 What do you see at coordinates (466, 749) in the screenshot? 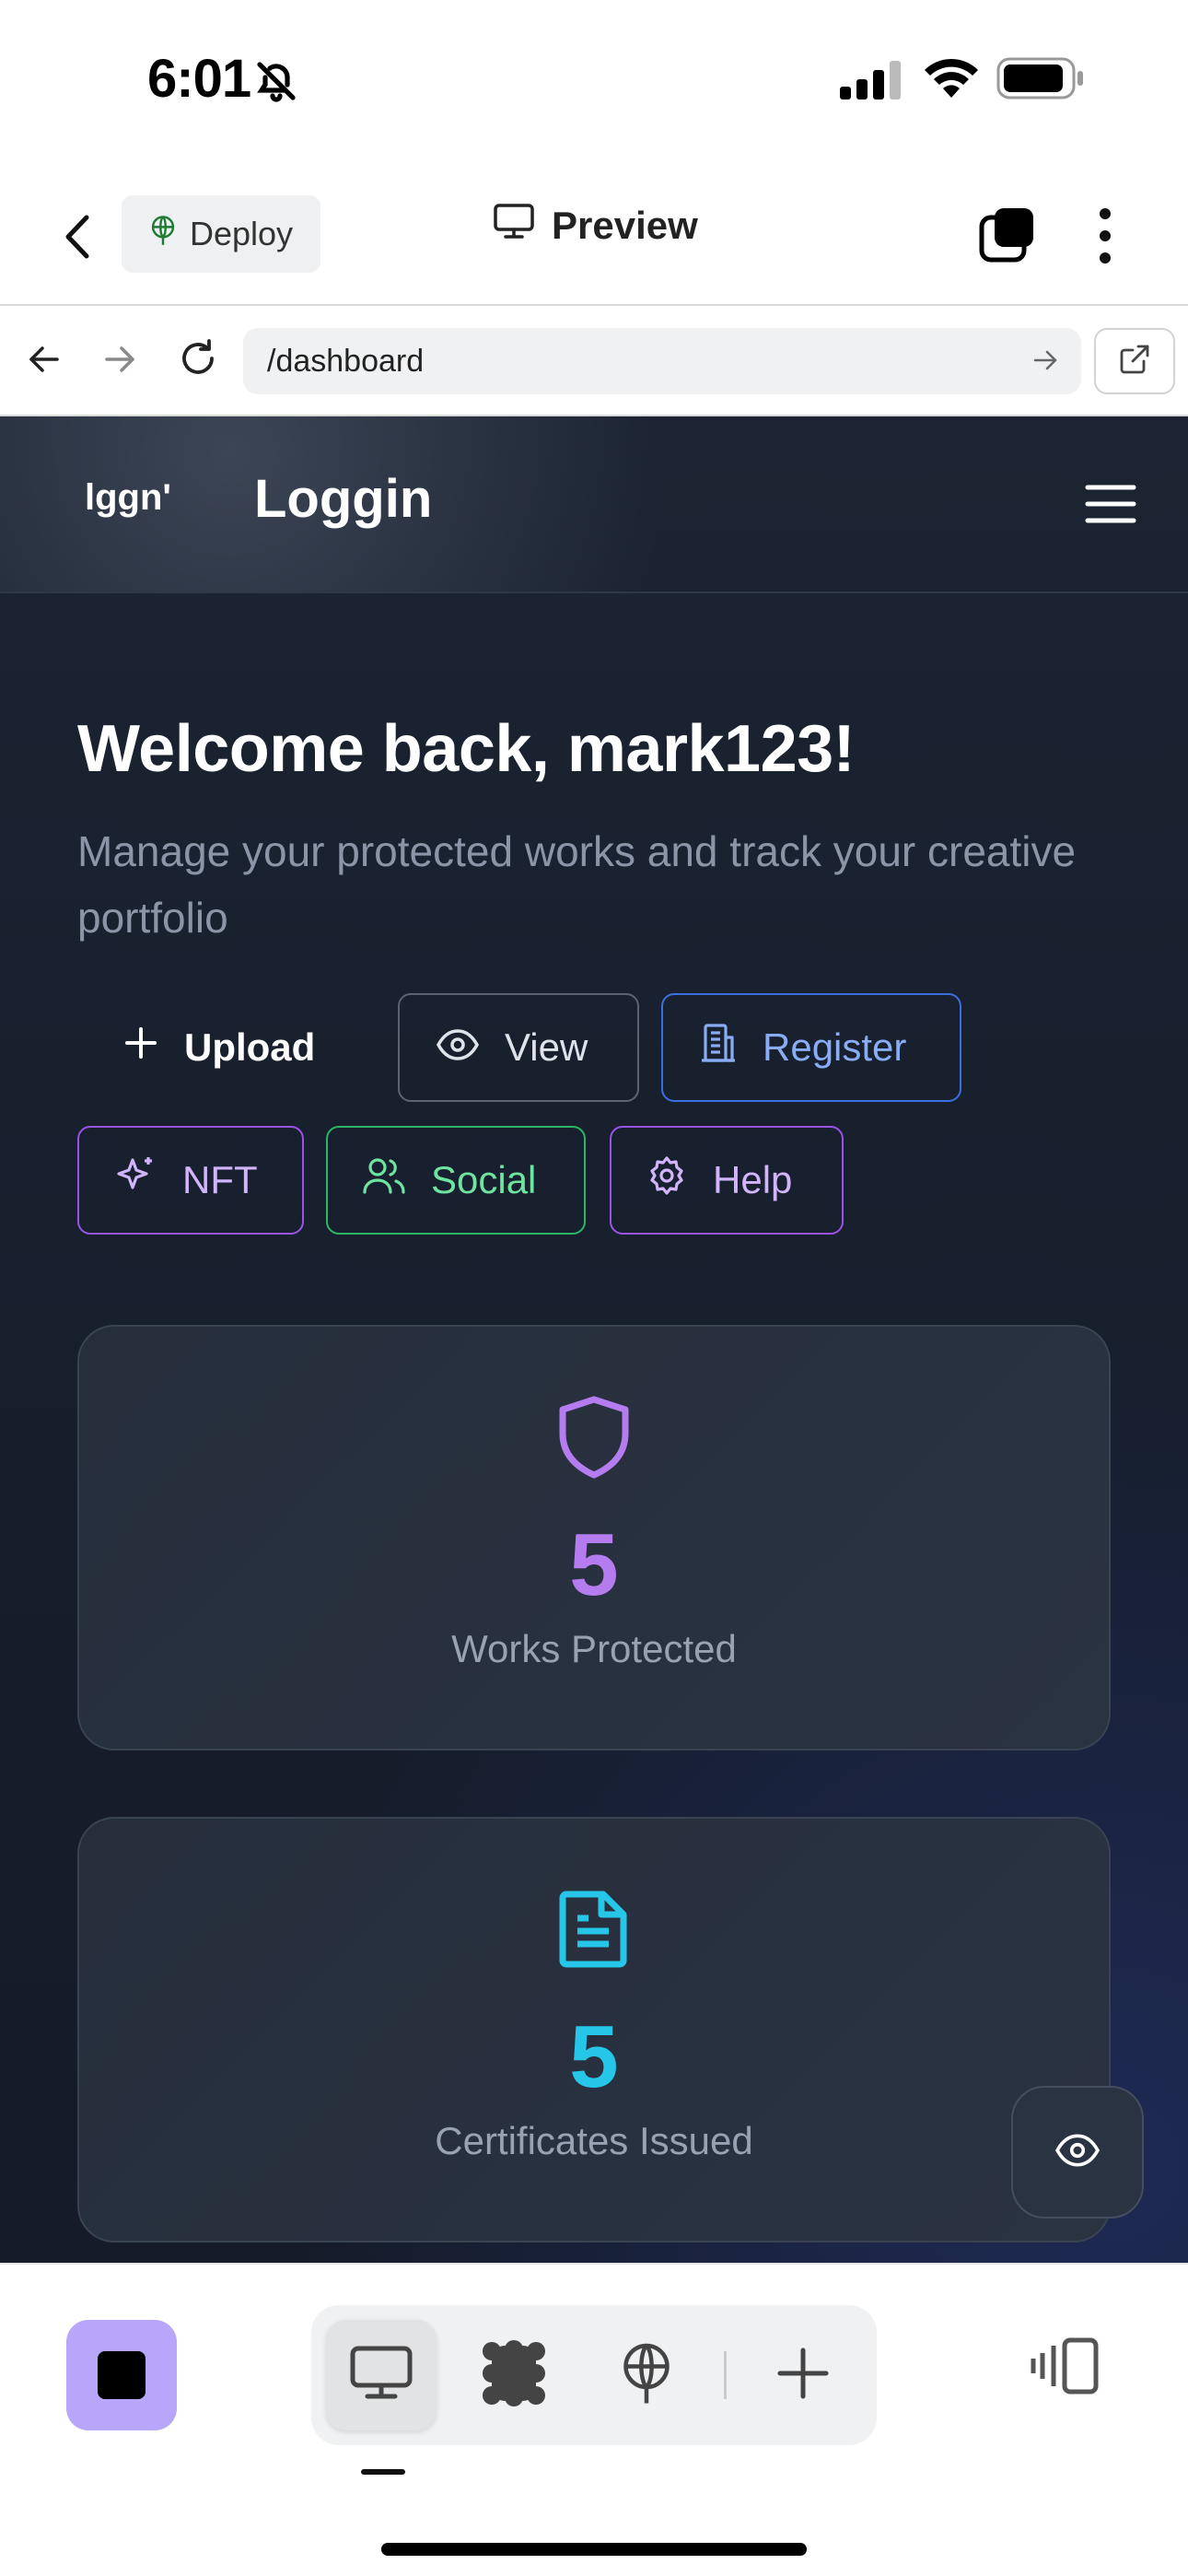
I see `welcome-heading: Welcome back, mark123!` at bounding box center [466, 749].